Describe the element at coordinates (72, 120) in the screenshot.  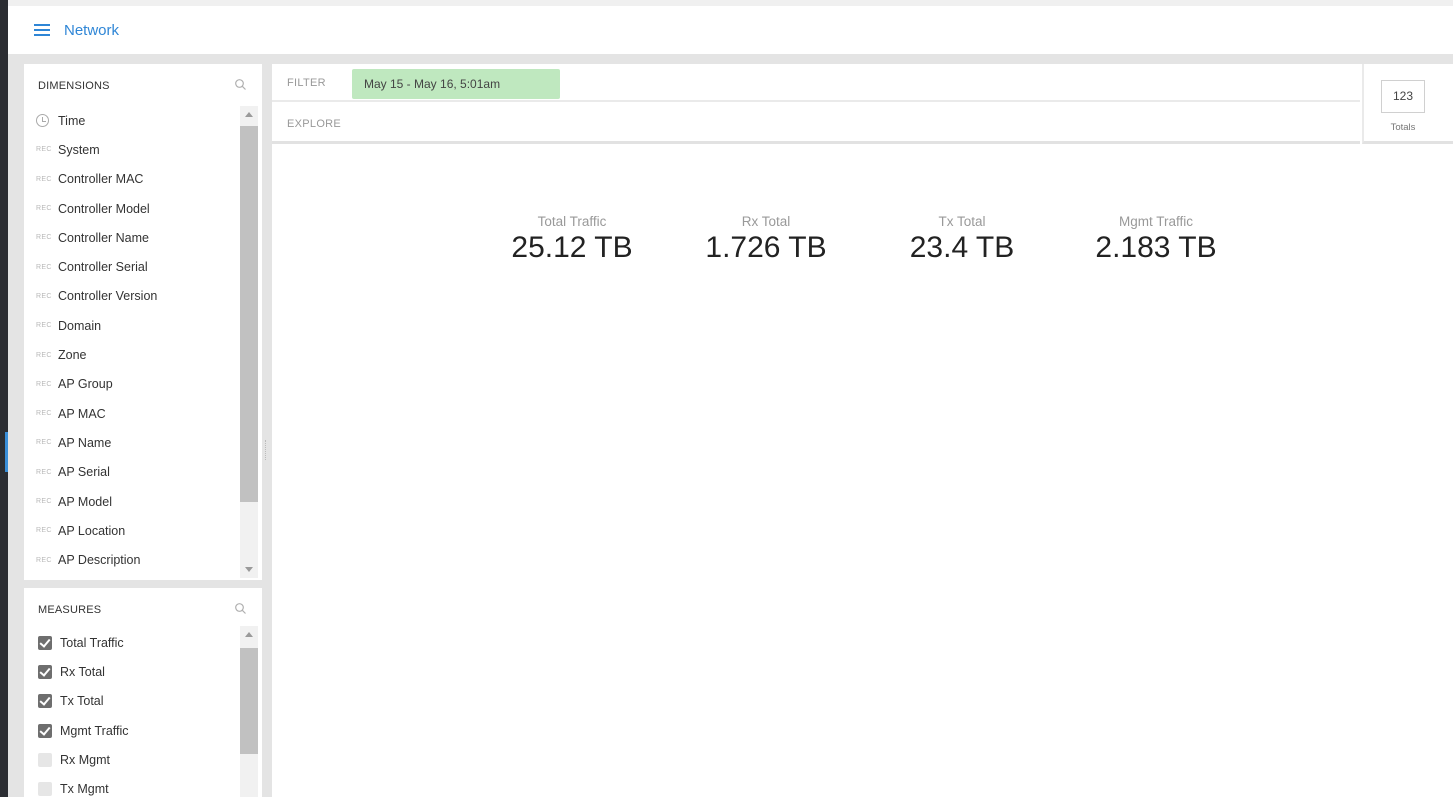
I see `dimension-label: Time` at that location.